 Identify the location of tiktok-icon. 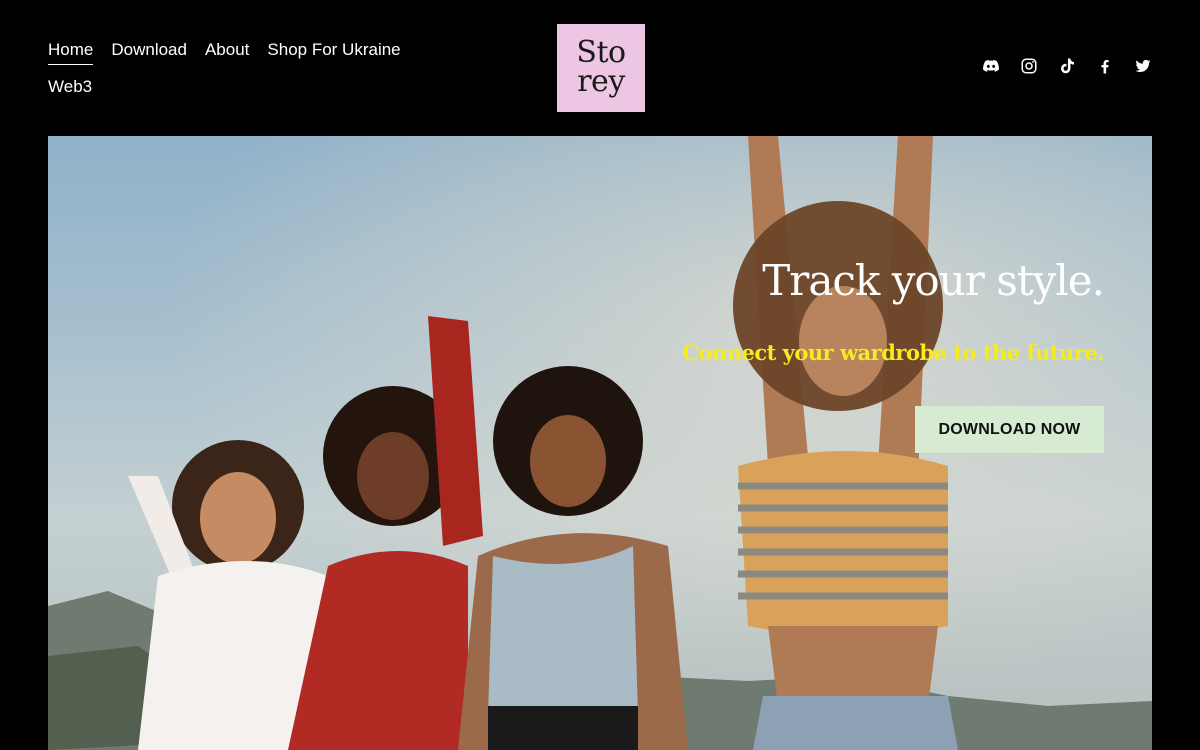
(1067, 66).